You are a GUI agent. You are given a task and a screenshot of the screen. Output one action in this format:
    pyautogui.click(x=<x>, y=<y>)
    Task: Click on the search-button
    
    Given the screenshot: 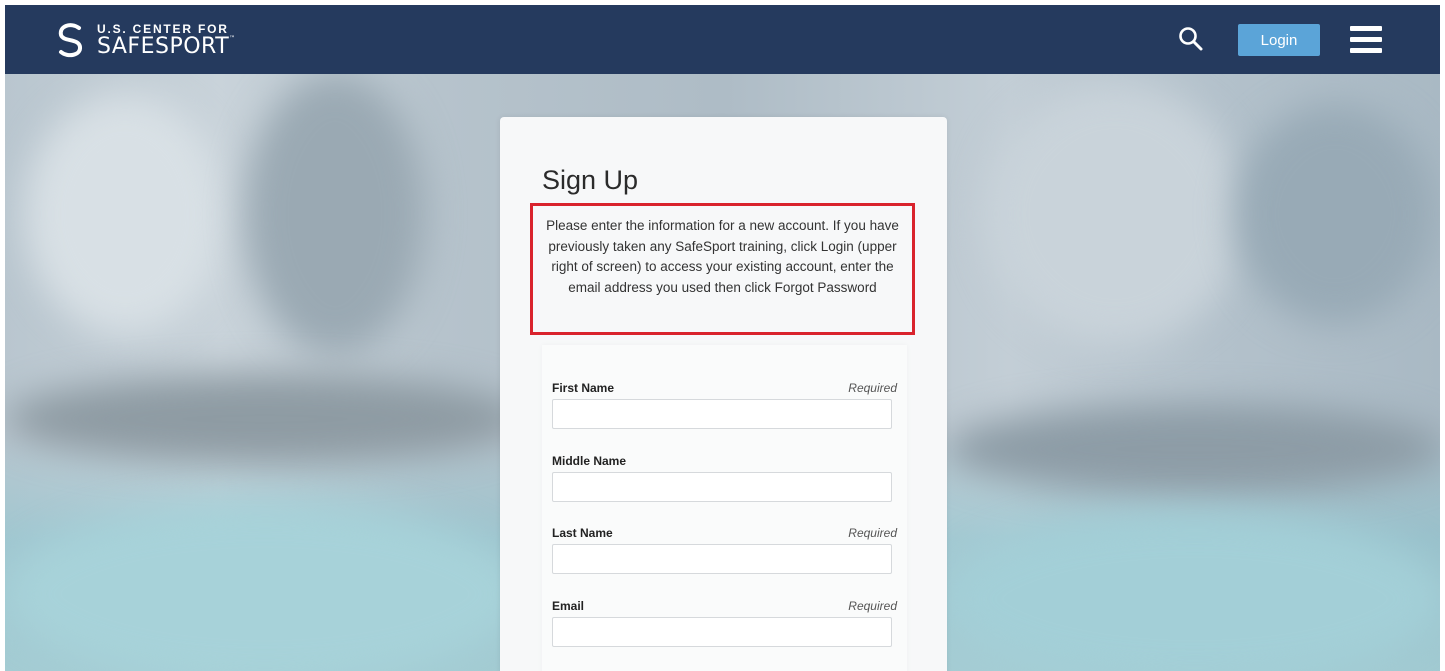 What is the action you would take?
    pyautogui.click(x=1191, y=39)
    